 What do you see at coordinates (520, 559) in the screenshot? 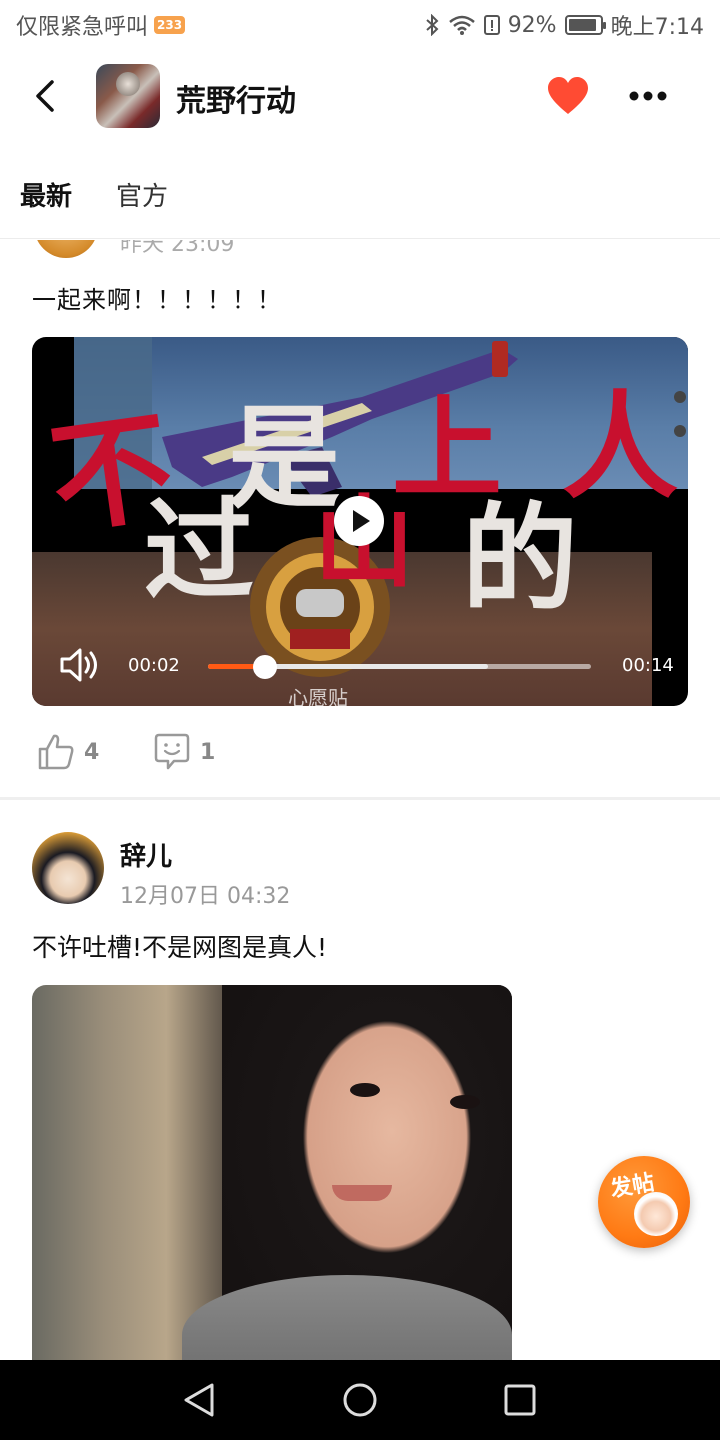
I see `overlay-char: 的` at bounding box center [520, 559].